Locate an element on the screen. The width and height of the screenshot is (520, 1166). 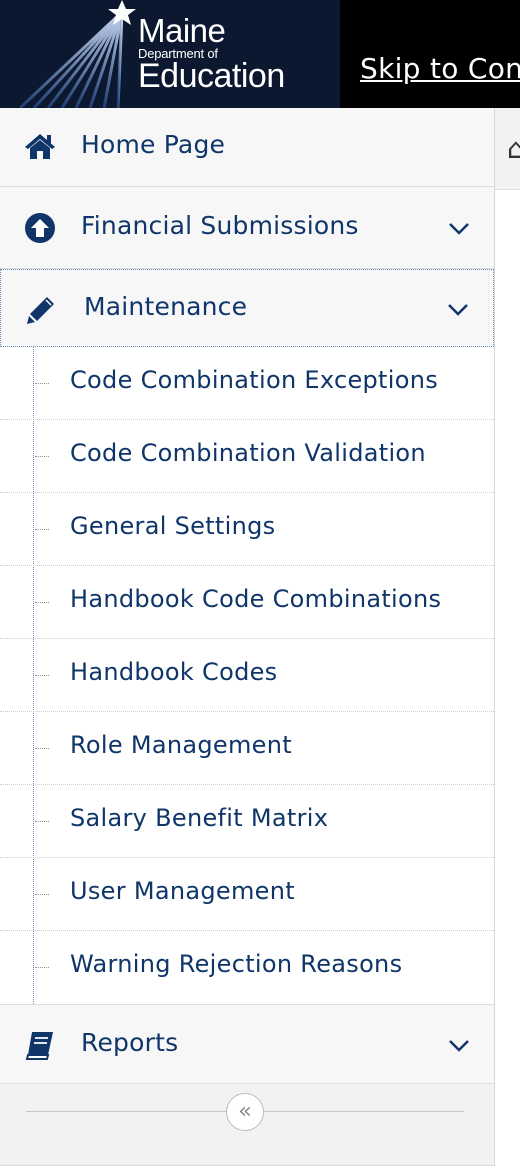
submenu-item-code-combination-validation: Code Combination Validation is located at coordinates (247, 456).